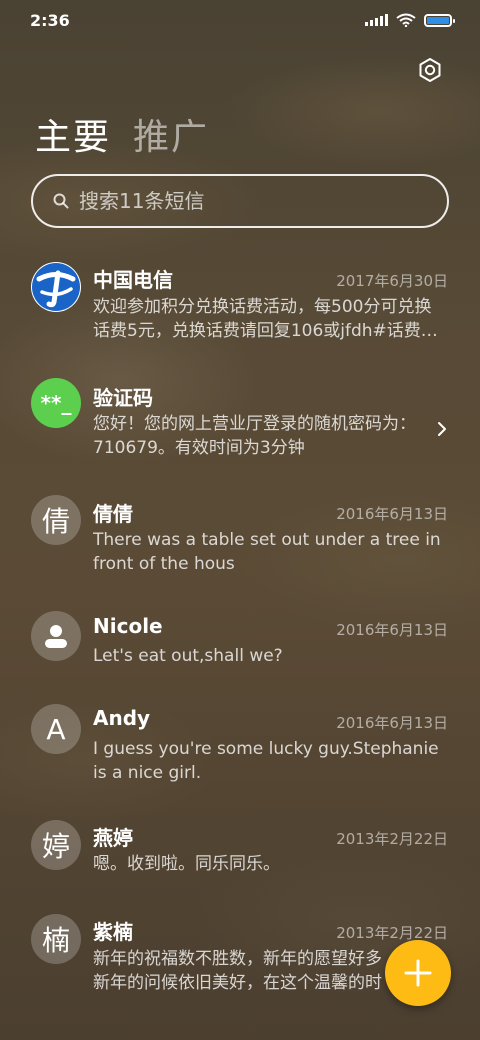 This screenshot has height=1040, width=480. I want to click on person-icon, so click(56, 636).